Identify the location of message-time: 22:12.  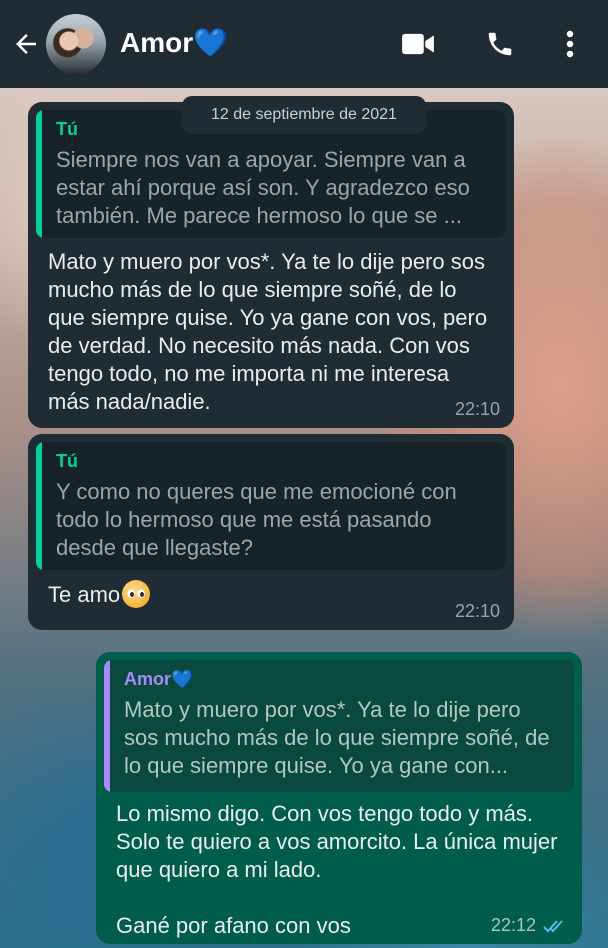
(513, 925).